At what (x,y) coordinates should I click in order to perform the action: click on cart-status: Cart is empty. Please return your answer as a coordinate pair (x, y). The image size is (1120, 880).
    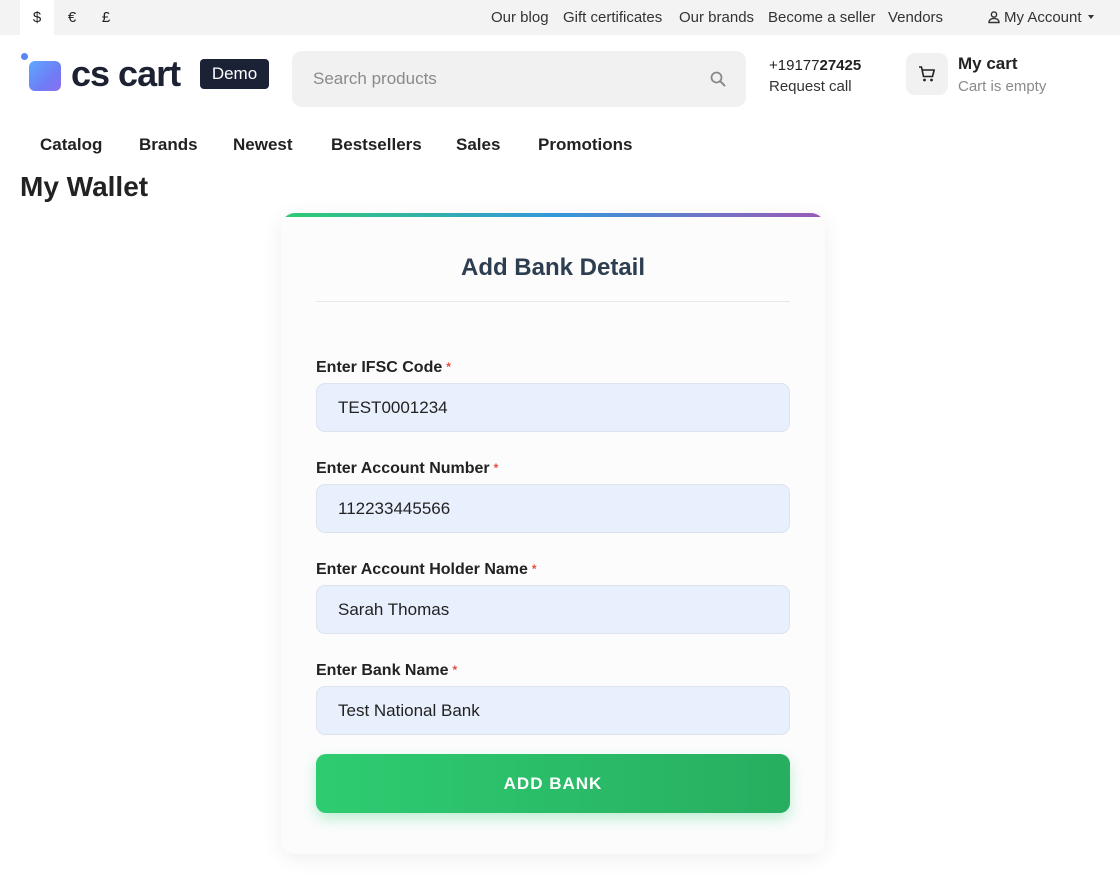
    Looking at the image, I should click on (1002, 86).